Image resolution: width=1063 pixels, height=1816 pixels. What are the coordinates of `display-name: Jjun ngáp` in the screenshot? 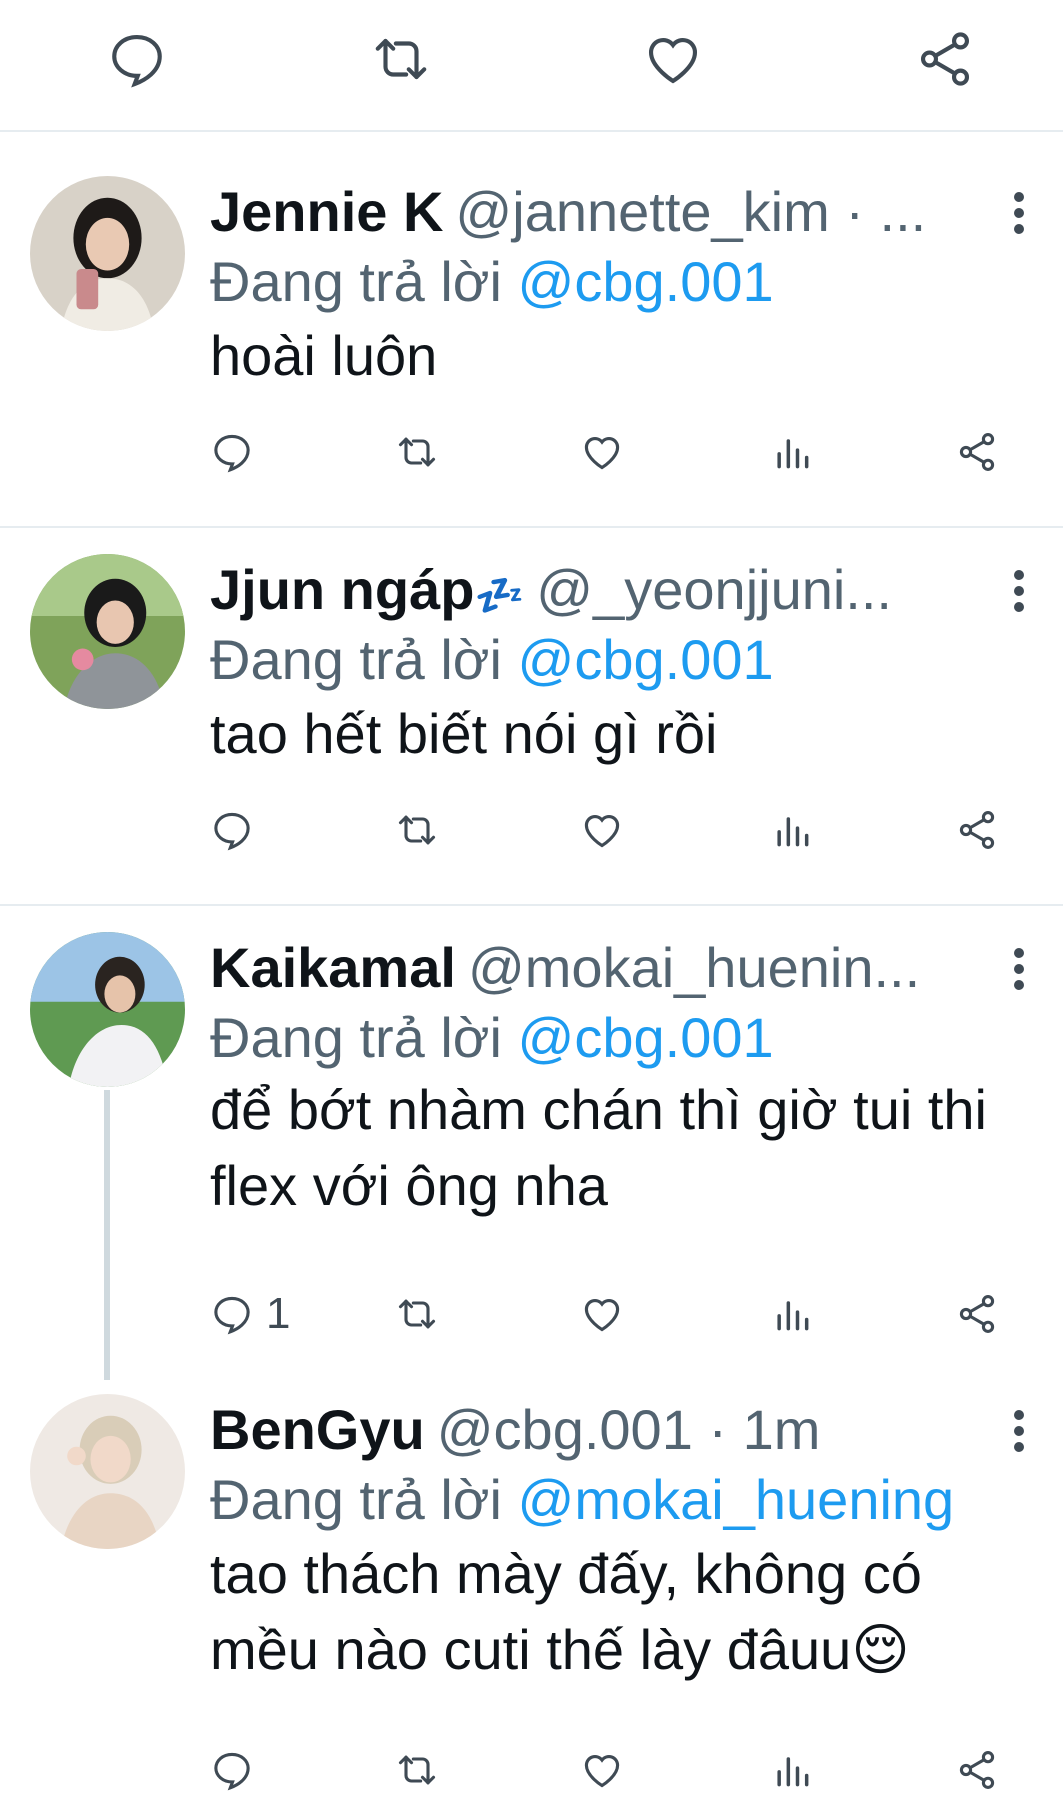 It's located at (342, 589).